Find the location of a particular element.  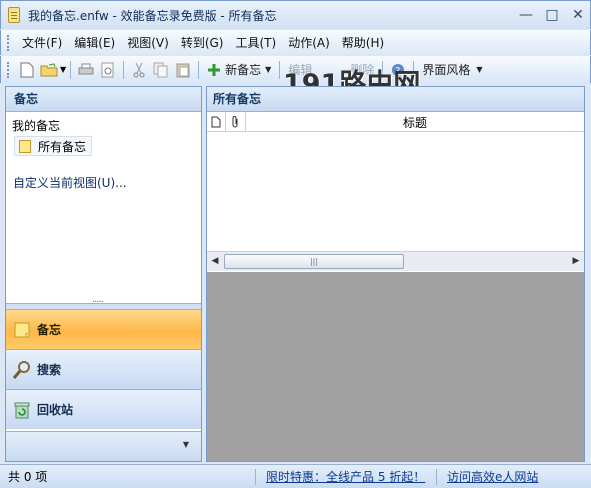

nav-notes-button: 备忘 is located at coordinates (103, 329).